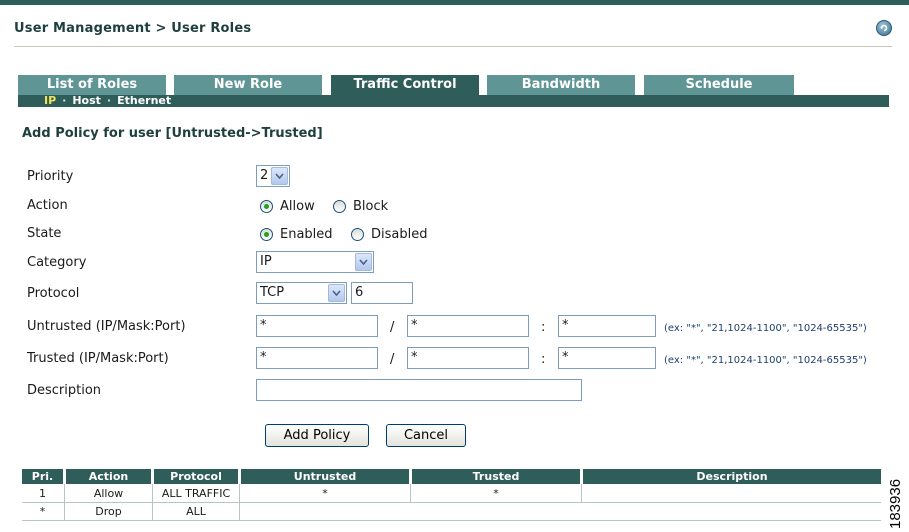  What do you see at coordinates (42, 476) in the screenshot?
I see `column-header-priority: Pri.` at bounding box center [42, 476].